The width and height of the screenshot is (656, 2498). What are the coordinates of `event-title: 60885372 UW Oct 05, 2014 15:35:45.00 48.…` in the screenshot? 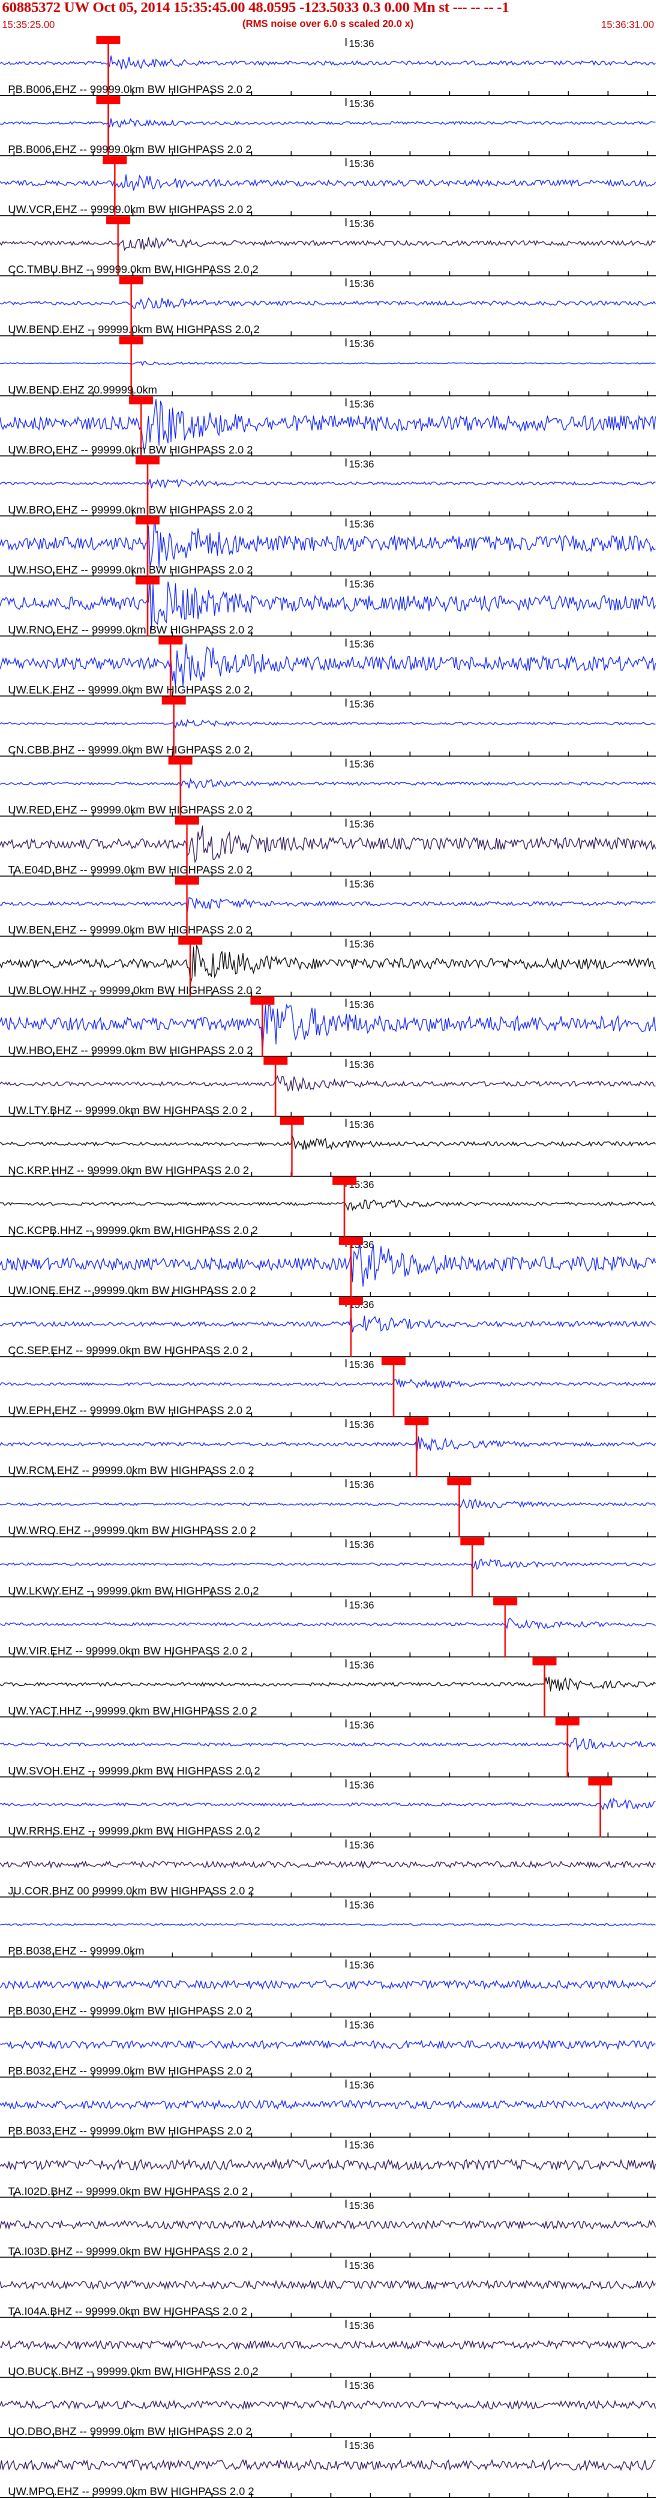 It's located at (256, 8).